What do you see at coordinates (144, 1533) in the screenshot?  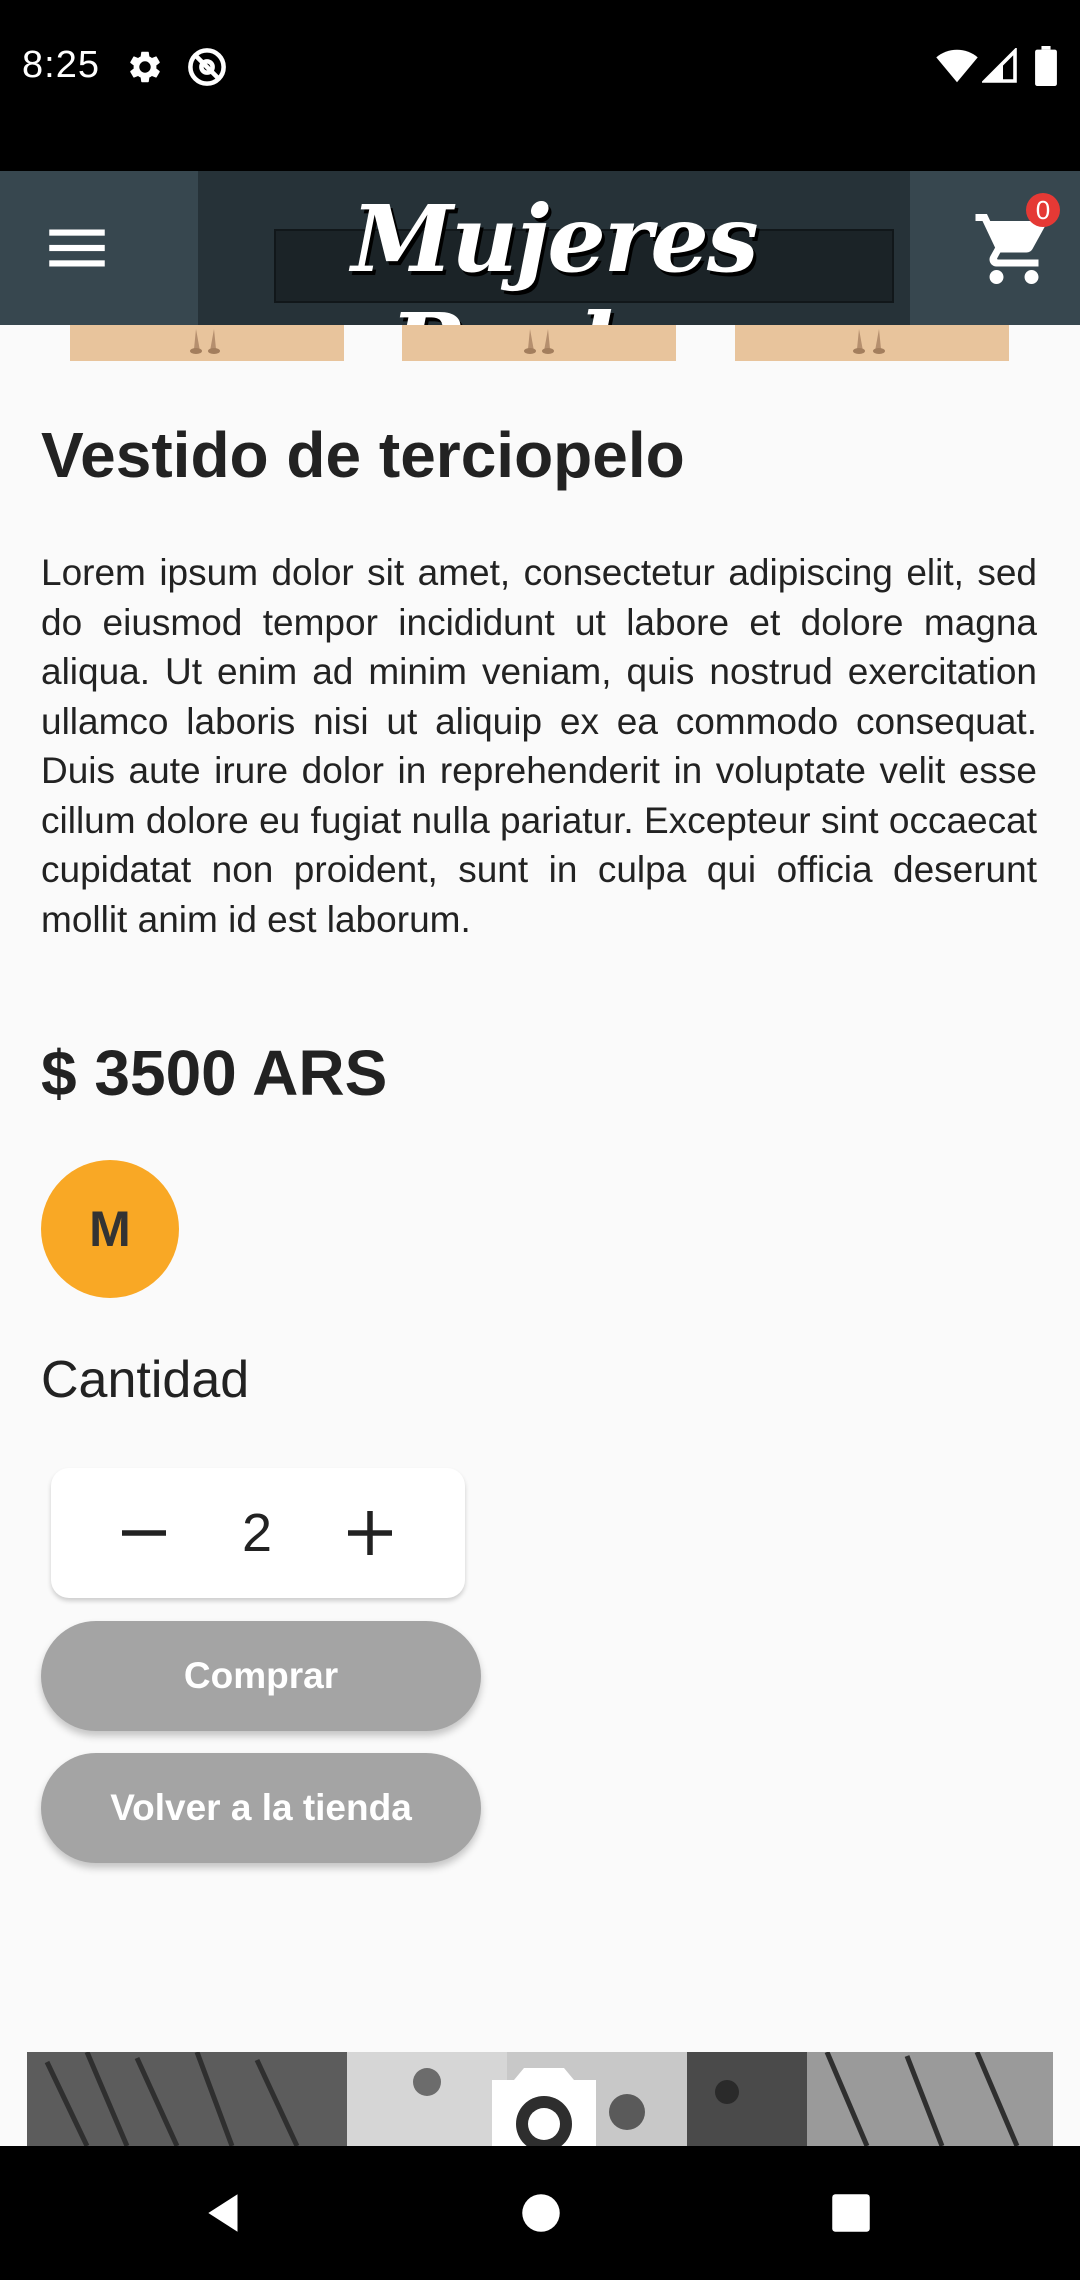 I see `minus-icon` at bounding box center [144, 1533].